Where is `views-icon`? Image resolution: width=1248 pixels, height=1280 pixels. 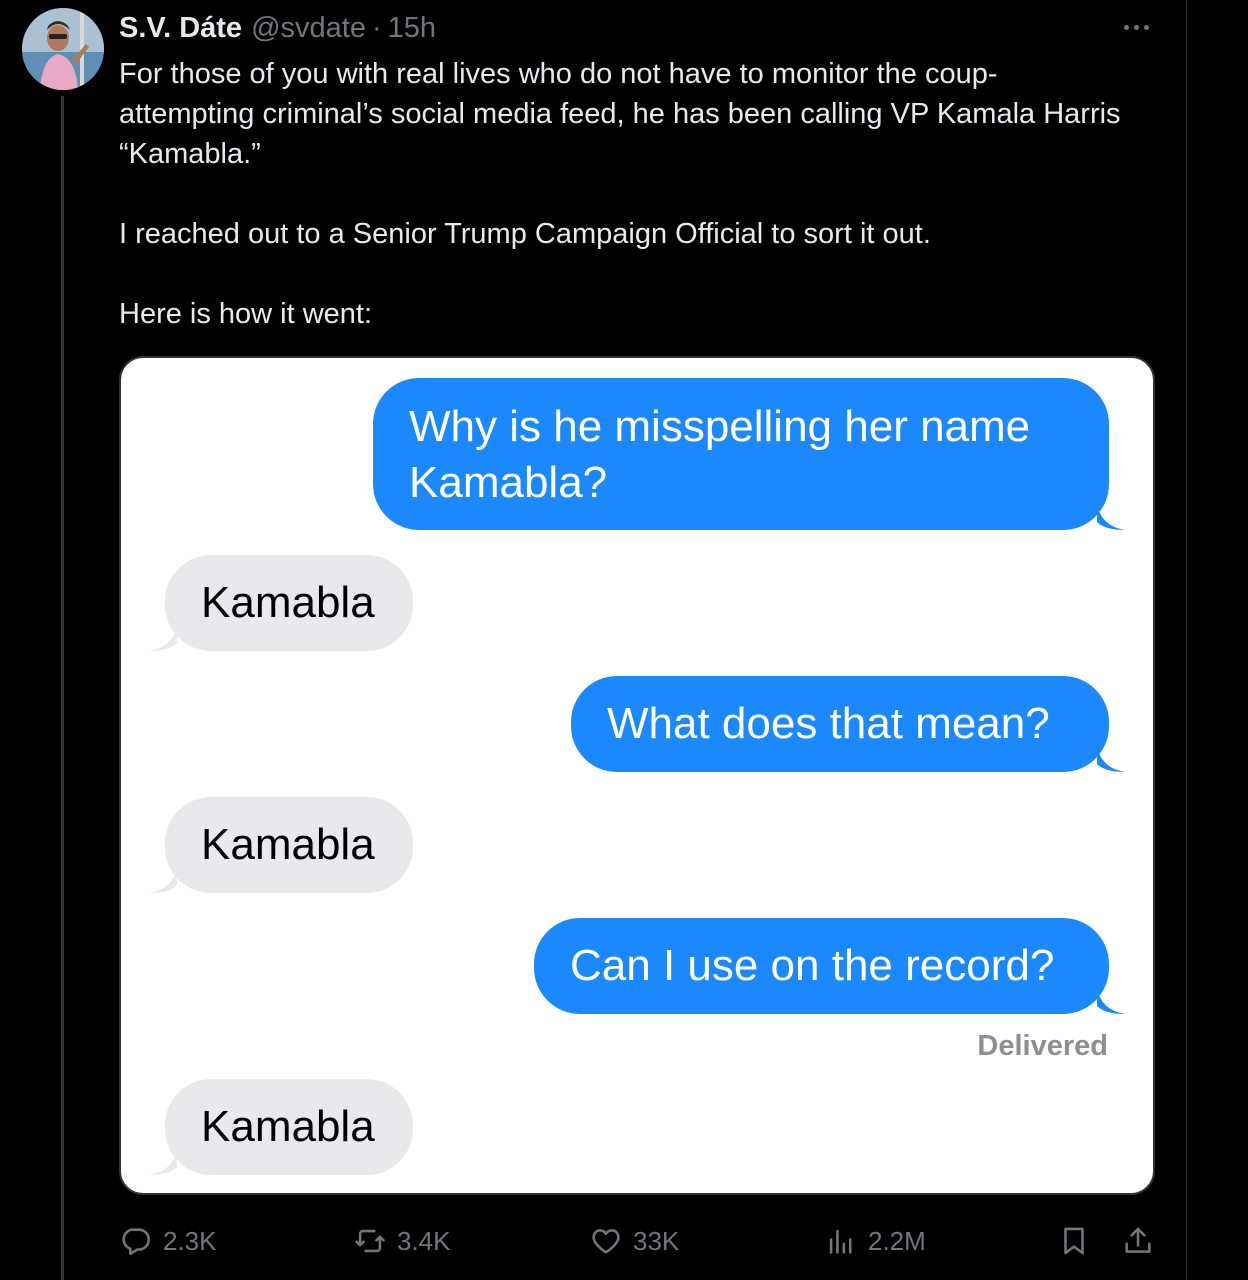 views-icon is located at coordinates (840, 1241).